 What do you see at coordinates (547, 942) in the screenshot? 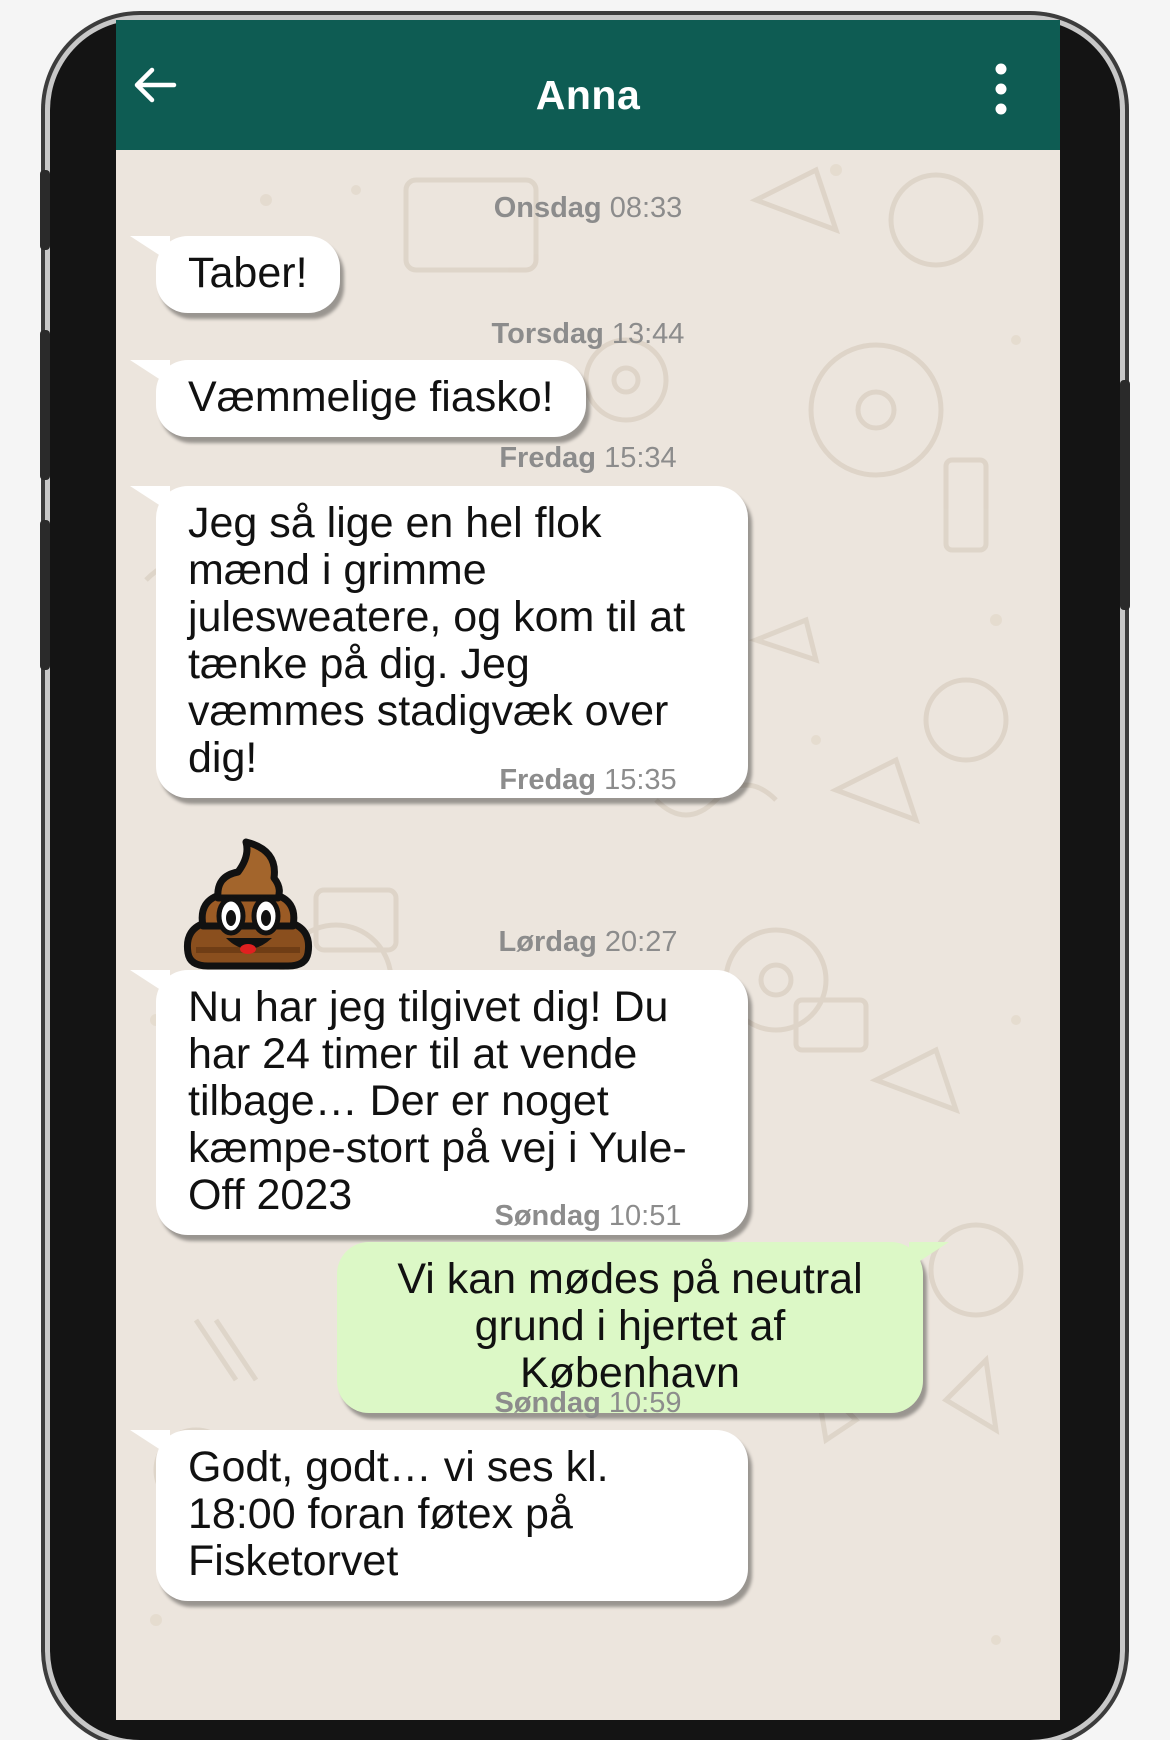
I see `timestamp-day: Lørdag` at bounding box center [547, 942].